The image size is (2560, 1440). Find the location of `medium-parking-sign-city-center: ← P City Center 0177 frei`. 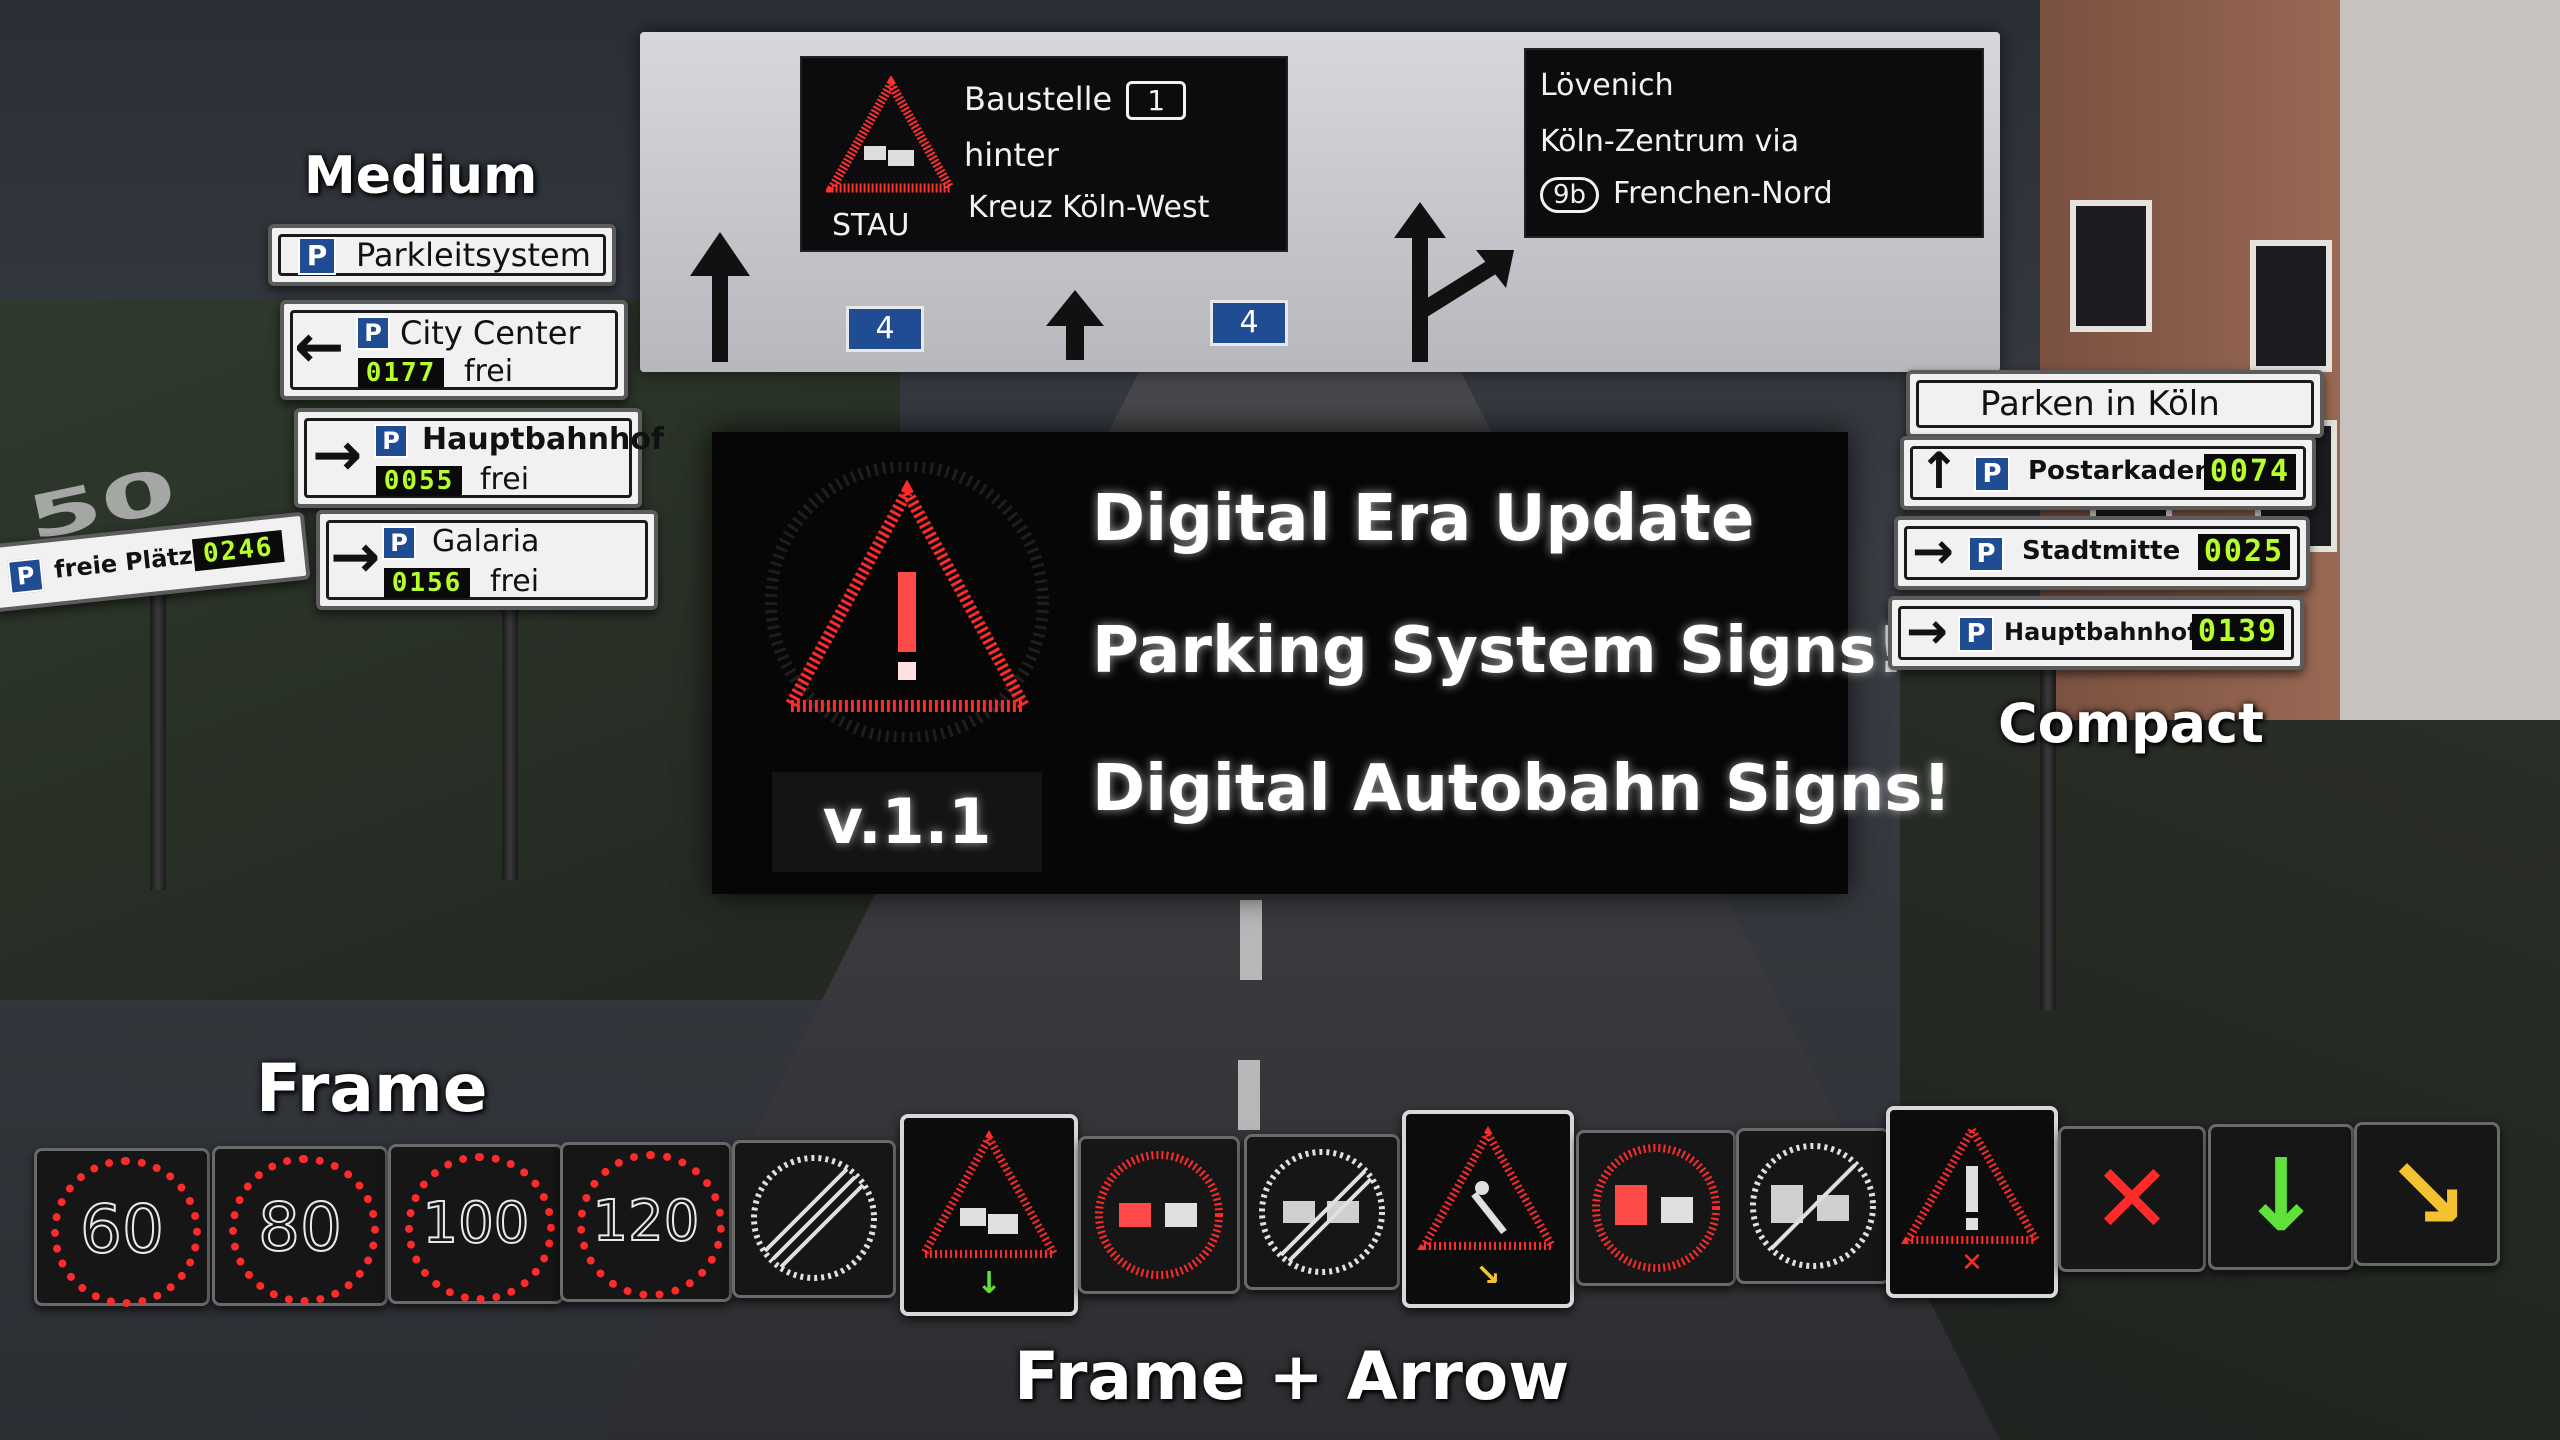

medium-parking-sign-city-center: ← P City Center 0177 frei is located at coordinates (454, 350).